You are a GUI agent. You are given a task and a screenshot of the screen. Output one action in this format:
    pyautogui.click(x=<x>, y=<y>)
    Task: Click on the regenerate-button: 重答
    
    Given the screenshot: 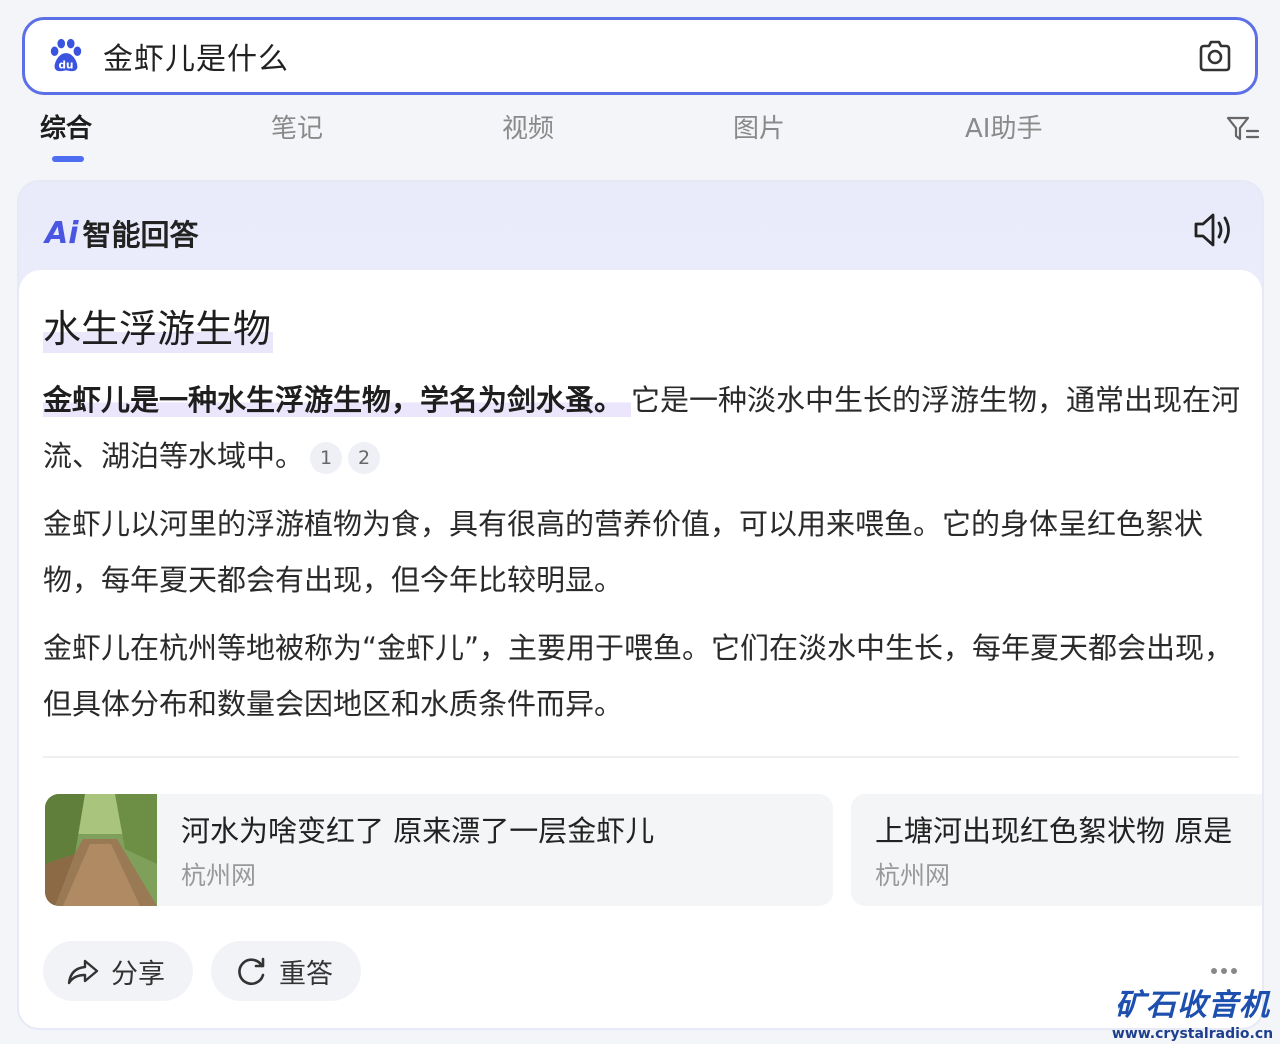 What is the action you would take?
    pyautogui.click(x=286, y=971)
    